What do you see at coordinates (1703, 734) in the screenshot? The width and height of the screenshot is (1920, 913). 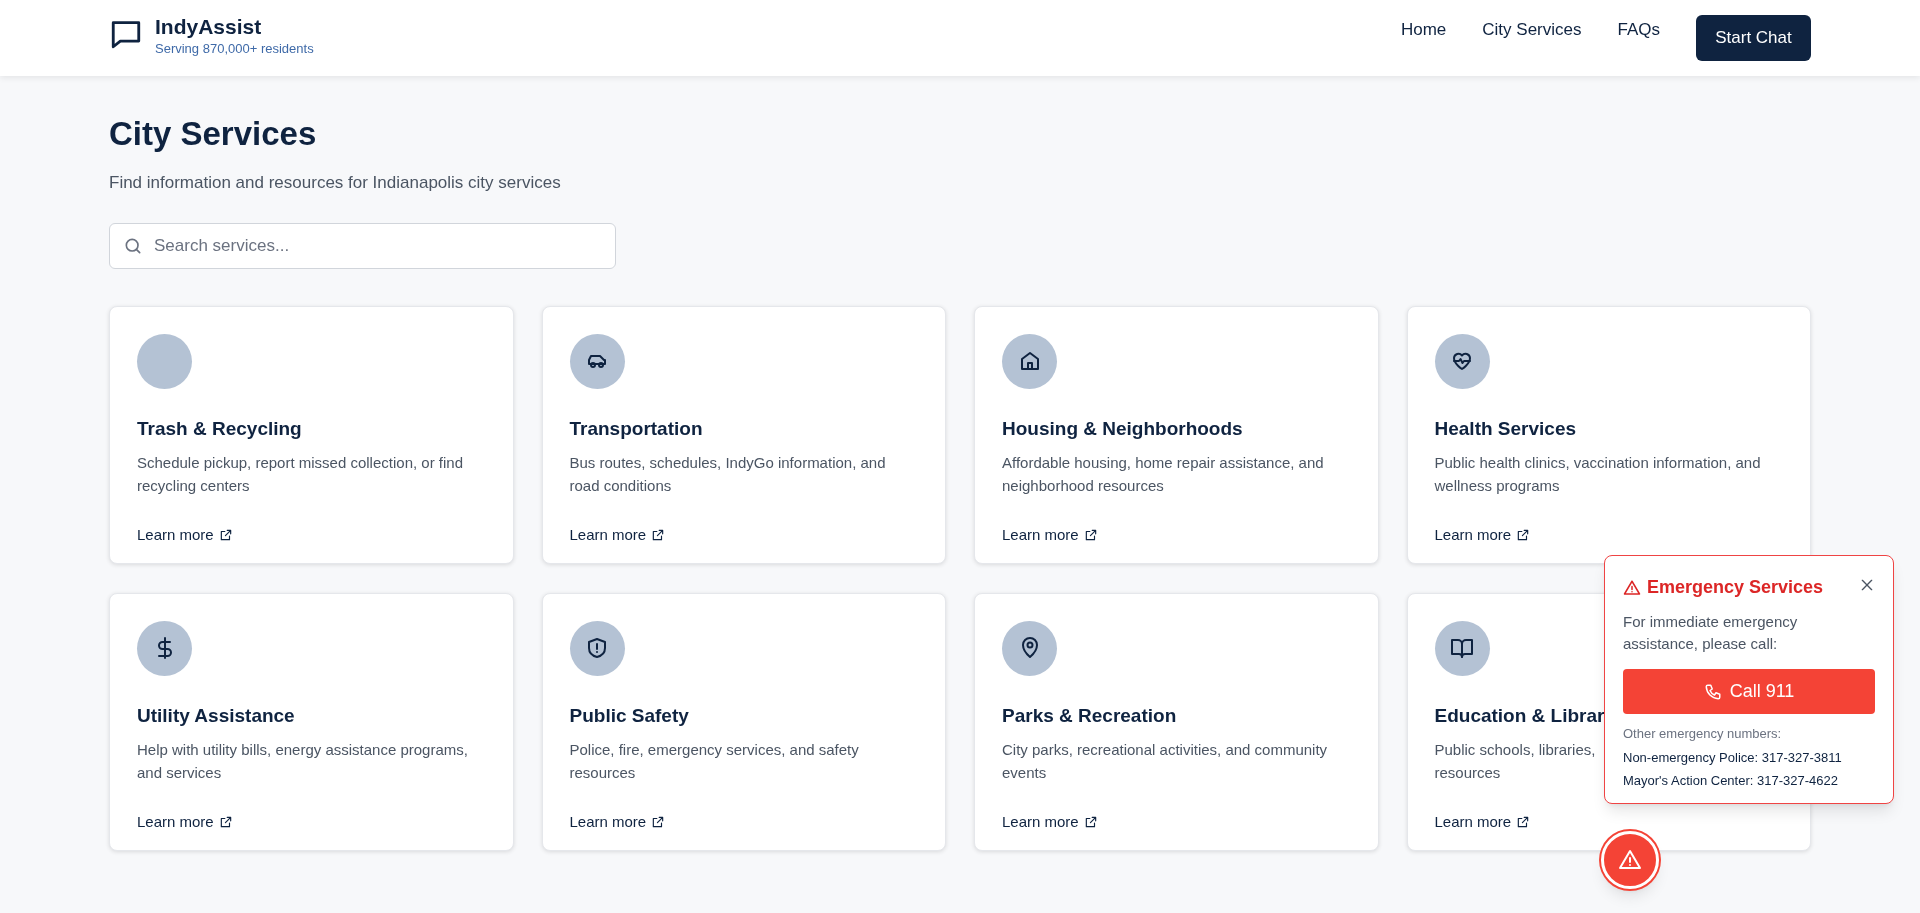 I see `other-numbers-heading: Other emergency numbers:` at bounding box center [1703, 734].